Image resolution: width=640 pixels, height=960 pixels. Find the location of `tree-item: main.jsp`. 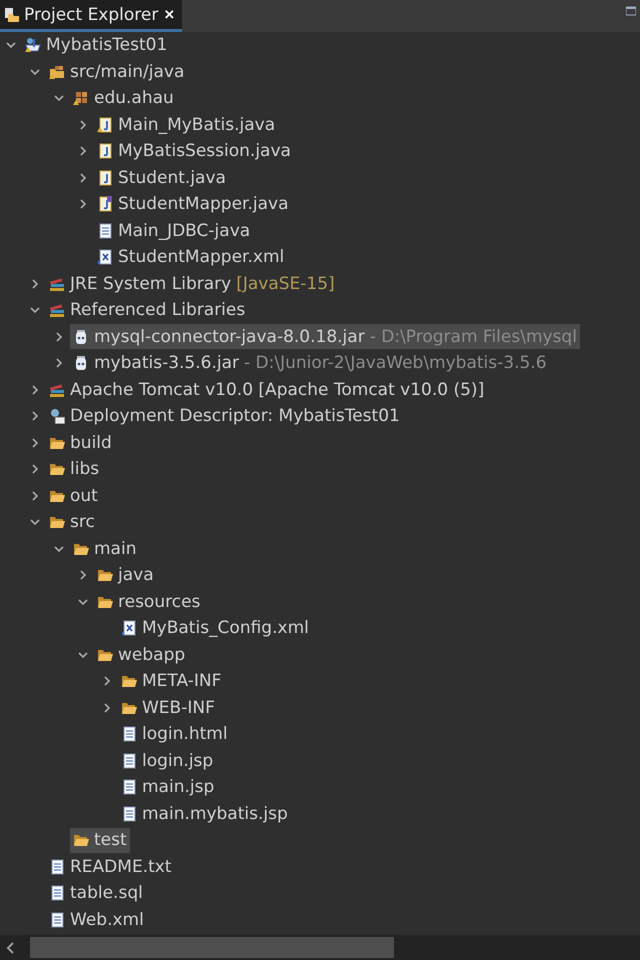

tree-item: main.jsp is located at coordinates (168, 787).